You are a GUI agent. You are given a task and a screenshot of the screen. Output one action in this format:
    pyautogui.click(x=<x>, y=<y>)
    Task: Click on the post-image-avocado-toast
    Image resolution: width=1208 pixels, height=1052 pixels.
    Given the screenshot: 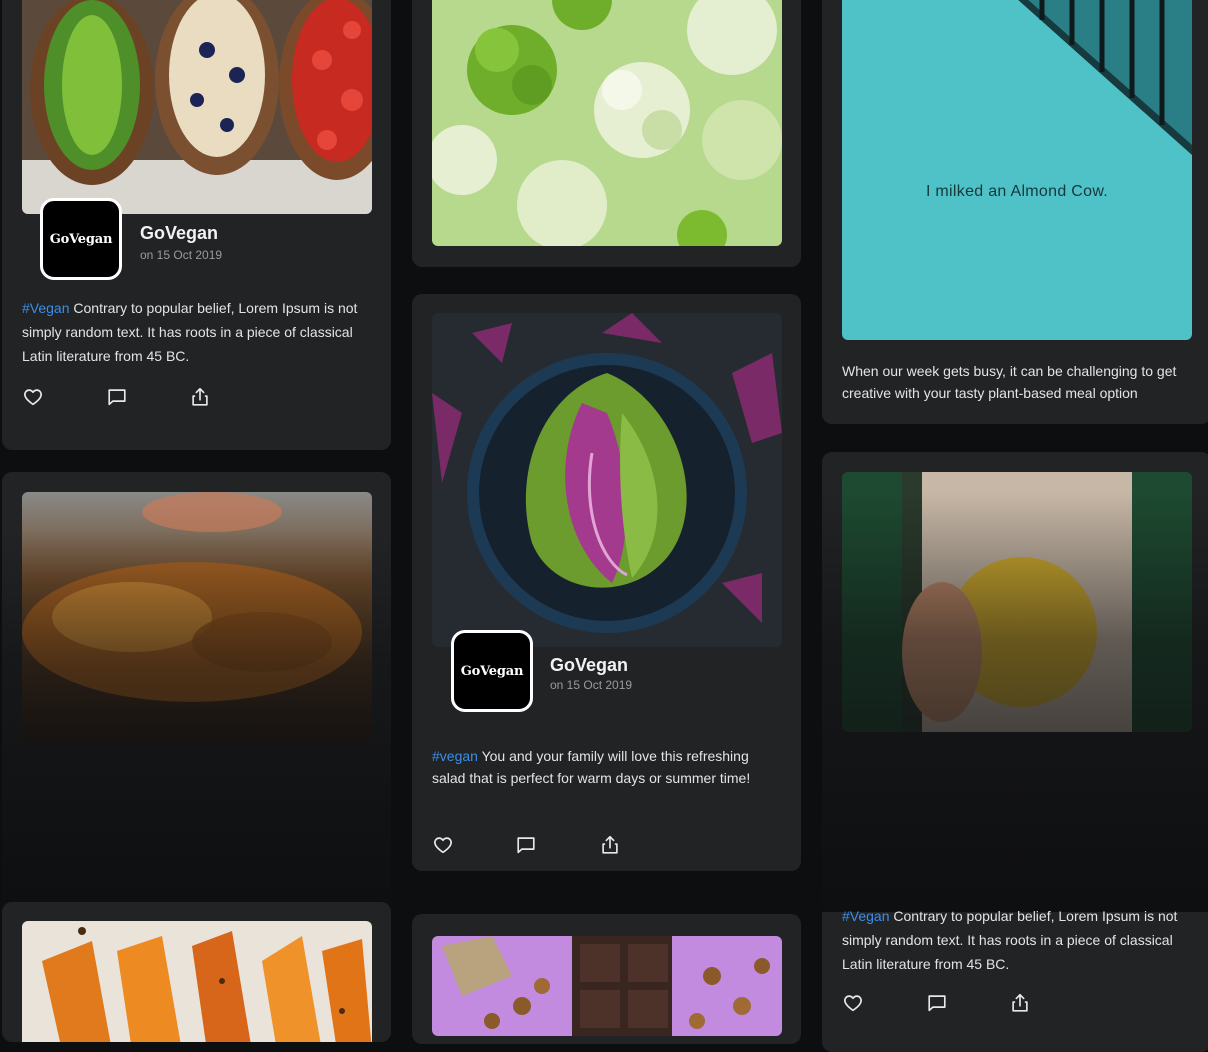 What is the action you would take?
    pyautogui.click(x=197, y=107)
    